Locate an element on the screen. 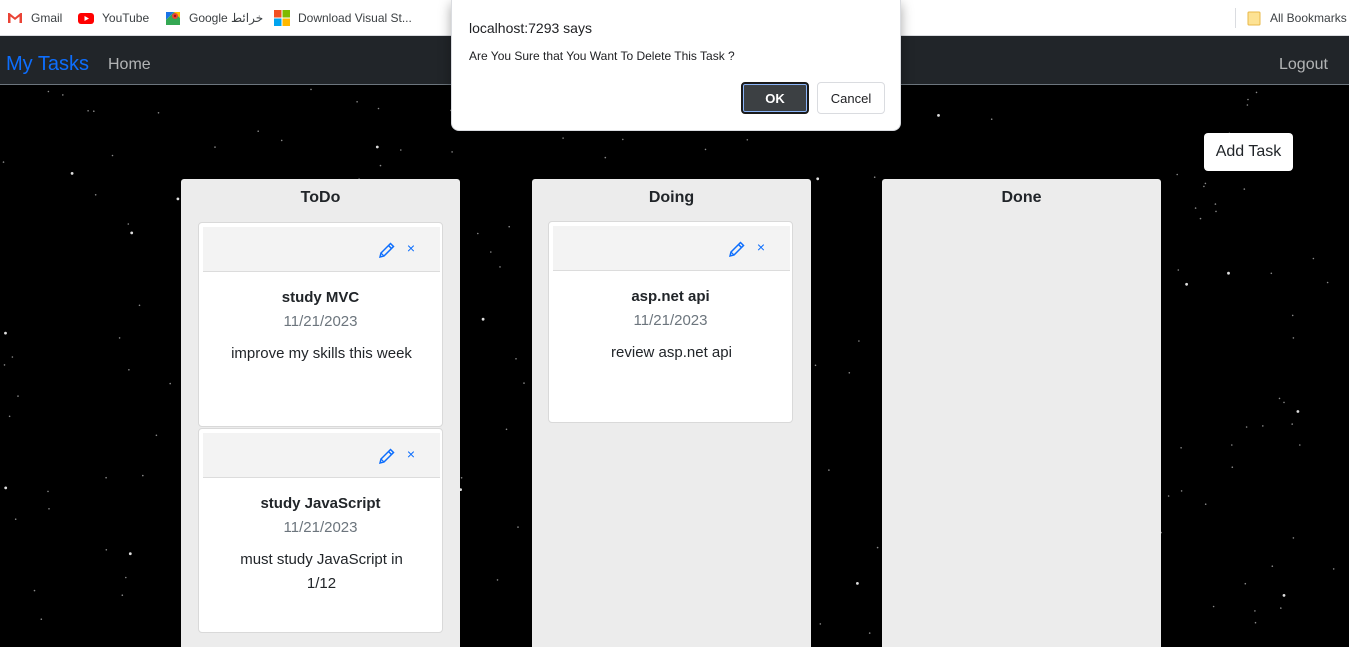  youtube-icon is located at coordinates (86, 18).